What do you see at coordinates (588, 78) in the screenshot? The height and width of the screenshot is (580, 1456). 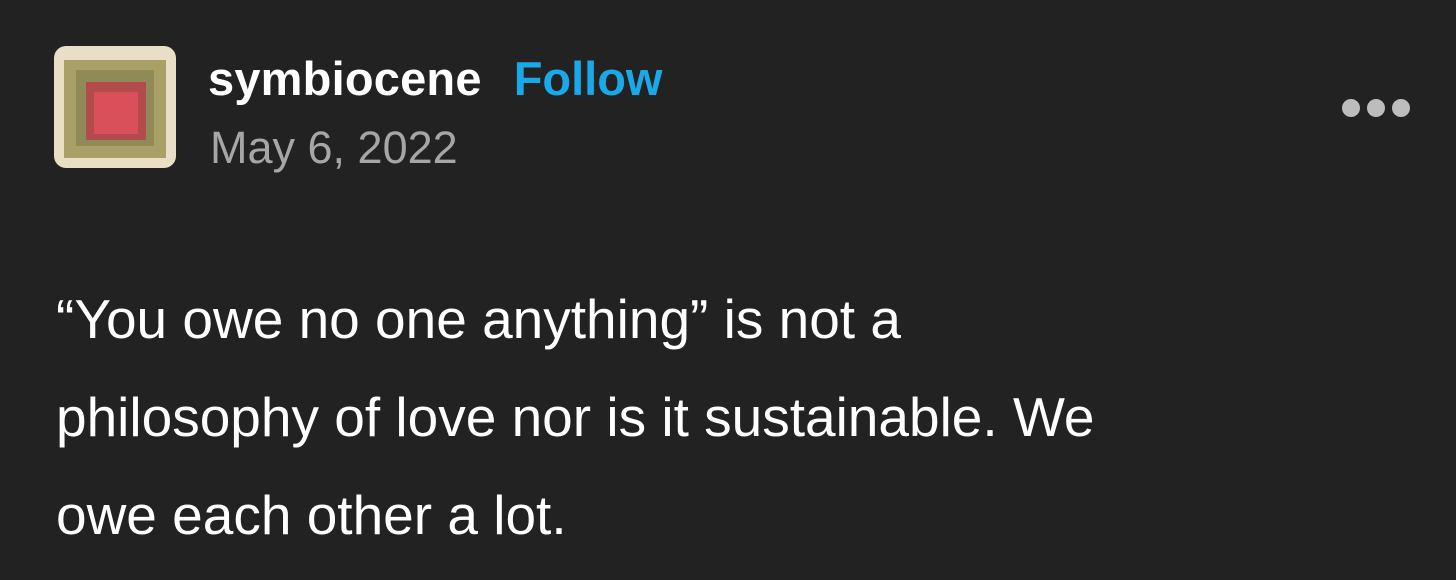 I see `follow-button: Follow` at bounding box center [588, 78].